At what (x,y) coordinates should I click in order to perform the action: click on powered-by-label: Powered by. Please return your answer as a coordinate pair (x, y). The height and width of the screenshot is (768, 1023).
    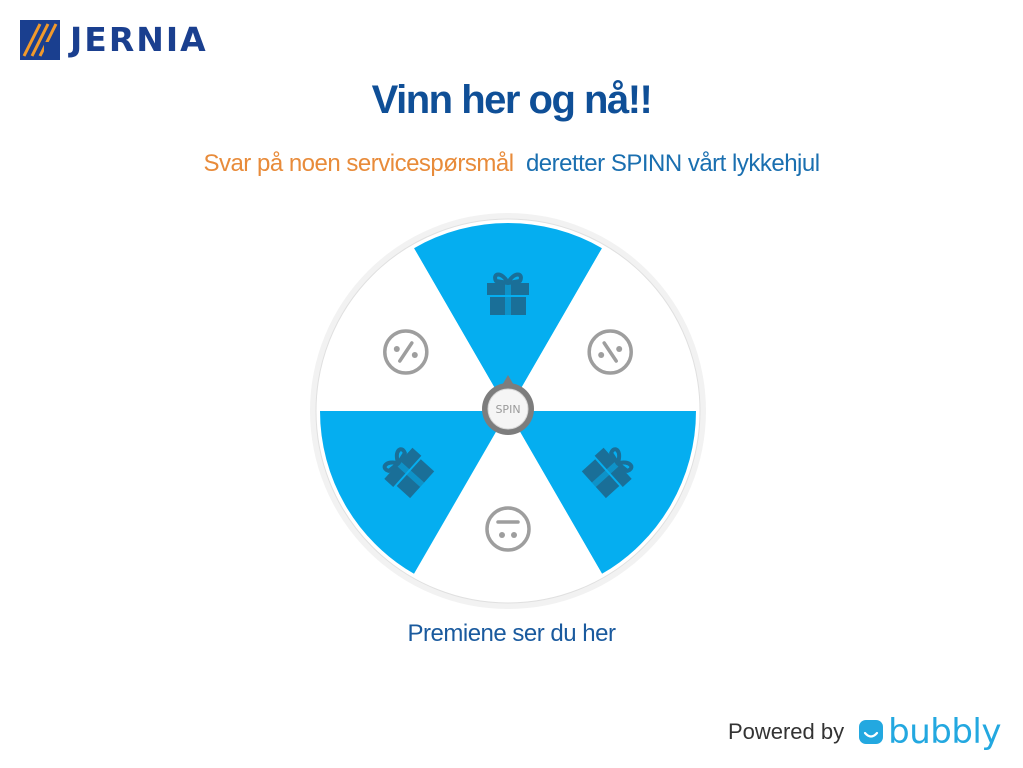
    Looking at the image, I should click on (786, 731).